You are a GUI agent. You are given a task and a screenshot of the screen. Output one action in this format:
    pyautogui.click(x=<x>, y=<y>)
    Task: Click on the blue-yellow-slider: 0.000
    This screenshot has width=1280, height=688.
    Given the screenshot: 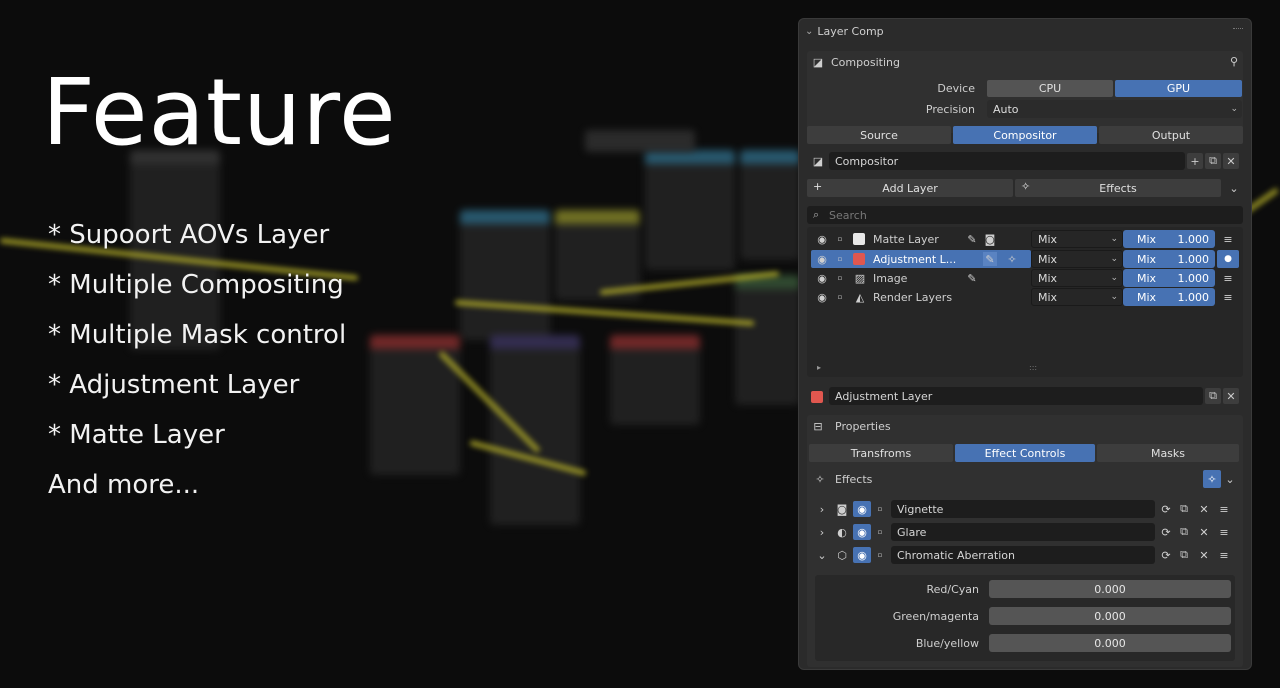 What is the action you would take?
    pyautogui.click(x=1110, y=643)
    